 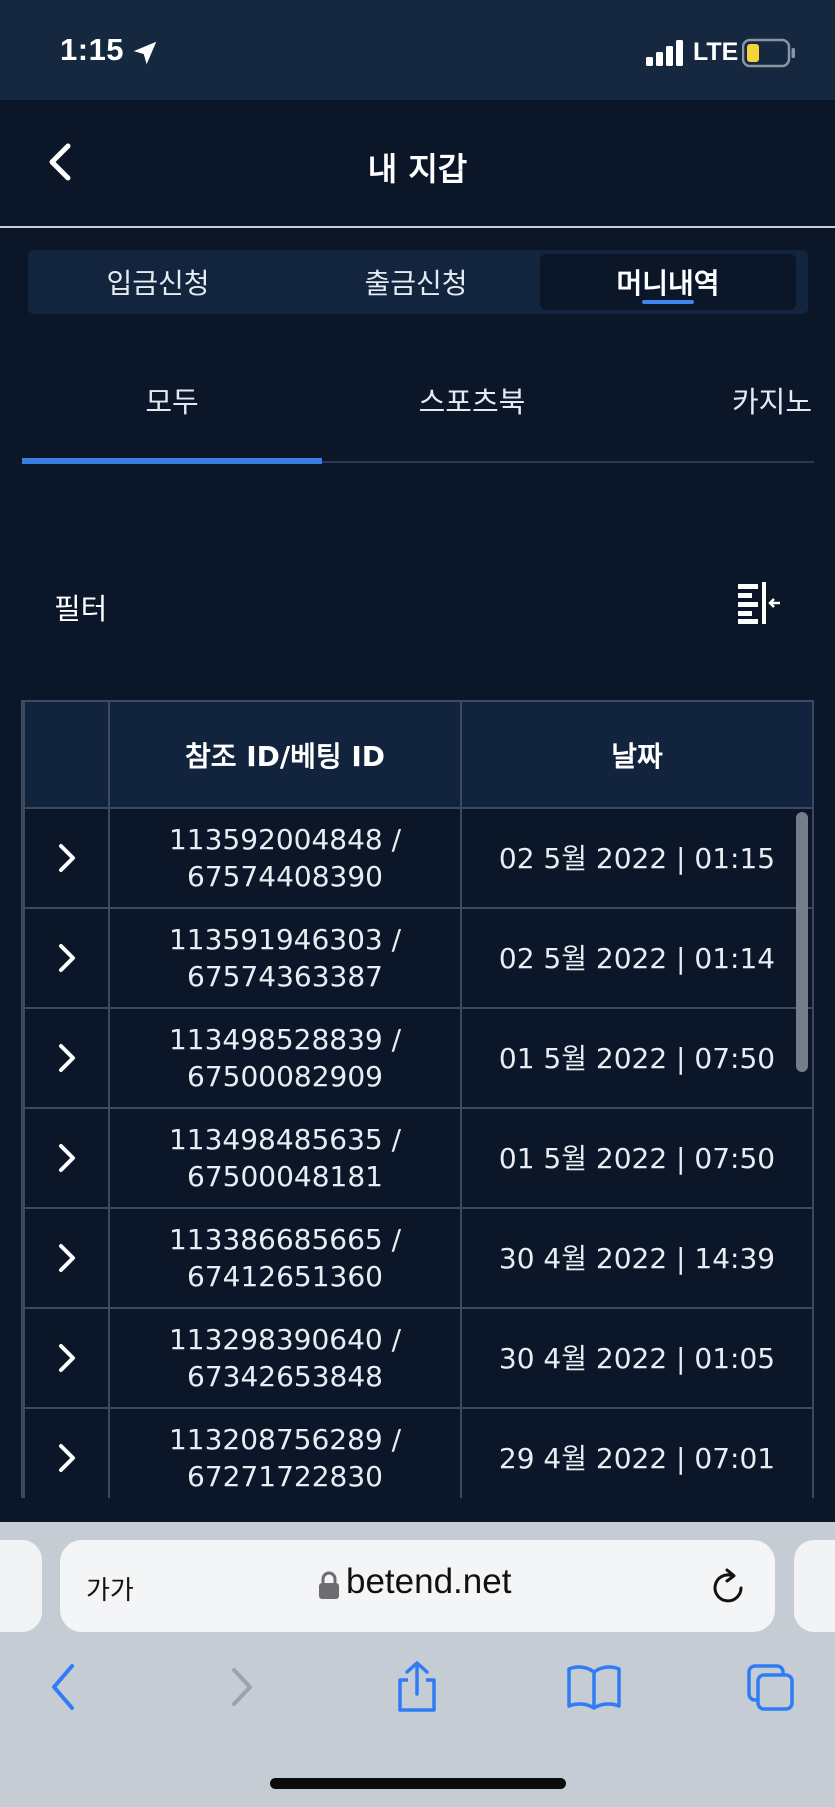 I want to click on reference-id-cell: 113498528839 / 67500082909, so click(x=285, y=1058).